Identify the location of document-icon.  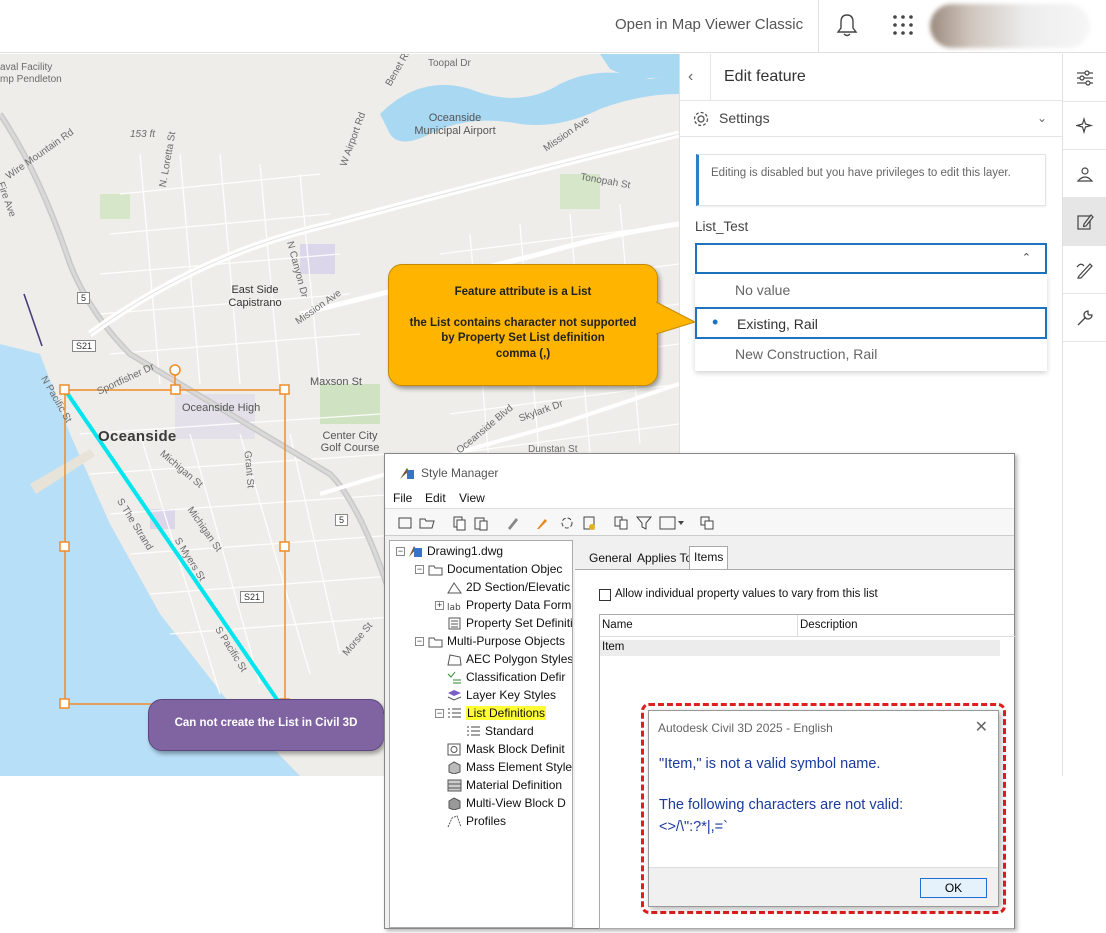
(589, 523).